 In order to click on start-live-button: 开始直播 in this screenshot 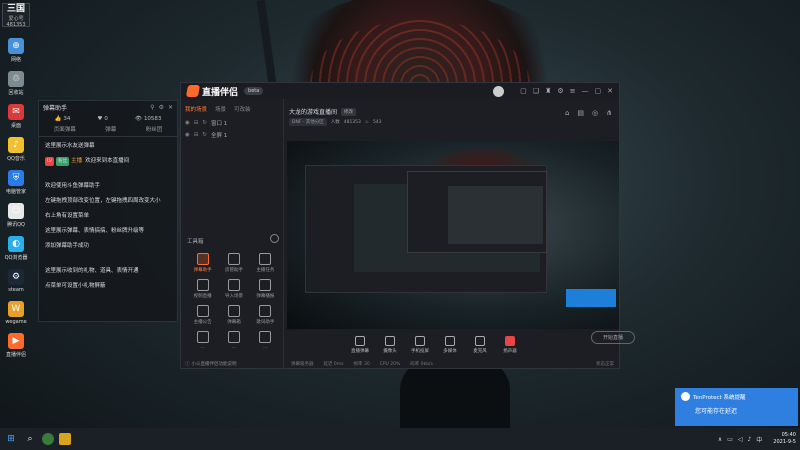, I will do `click(613, 337)`.